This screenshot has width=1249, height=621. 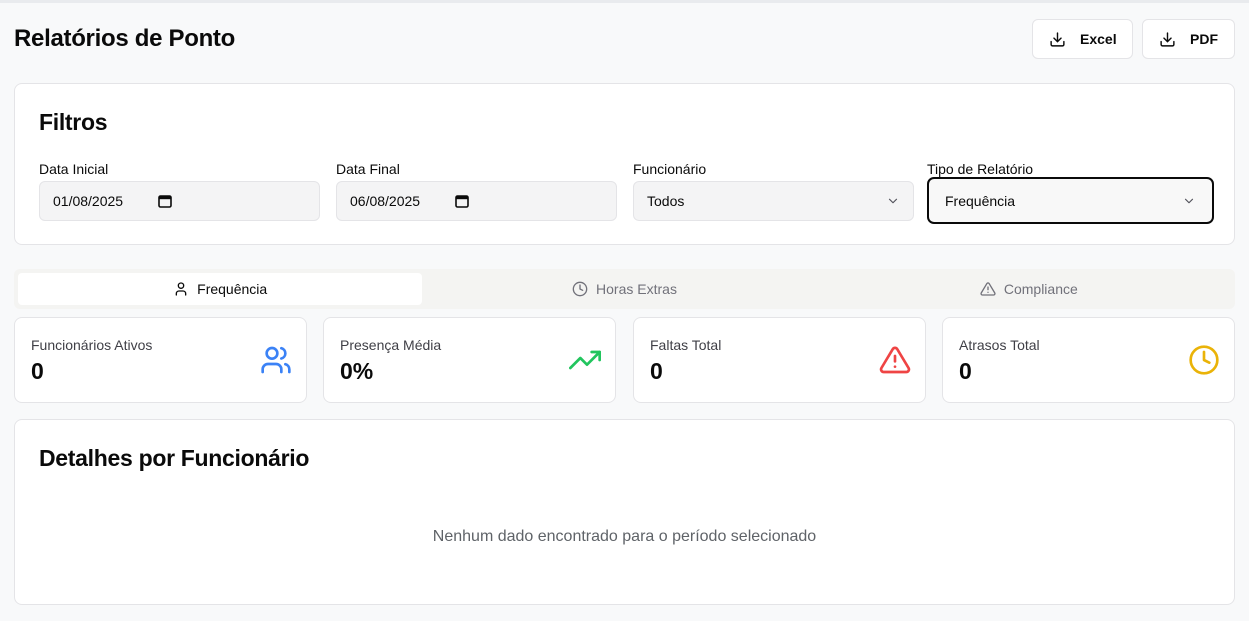 I want to click on tab-label: Horas Extras, so click(x=636, y=289).